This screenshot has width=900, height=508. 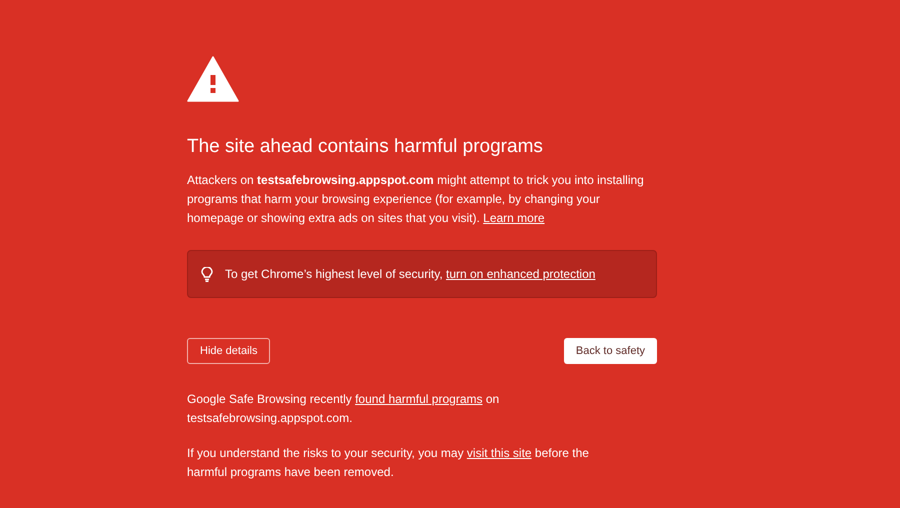 I want to click on link: visit this site, so click(x=499, y=453).